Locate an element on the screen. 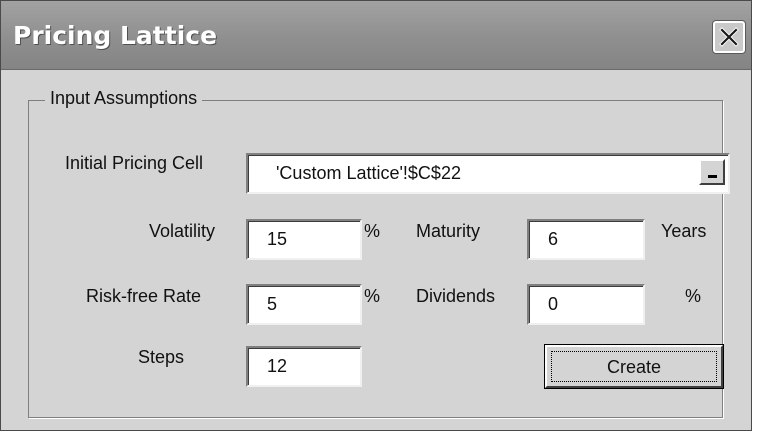 The height and width of the screenshot is (437, 759). dividends-label: Dividends is located at coordinates (456, 296).